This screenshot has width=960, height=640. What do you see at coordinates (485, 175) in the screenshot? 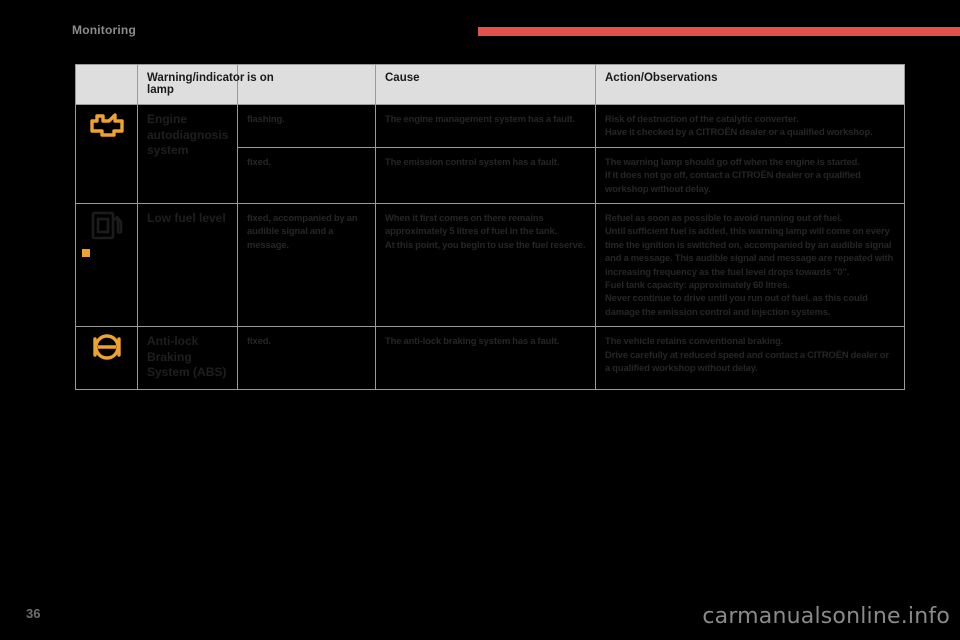
I see `cause-cell: The emission control system has a fault.` at bounding box center [485, 175].